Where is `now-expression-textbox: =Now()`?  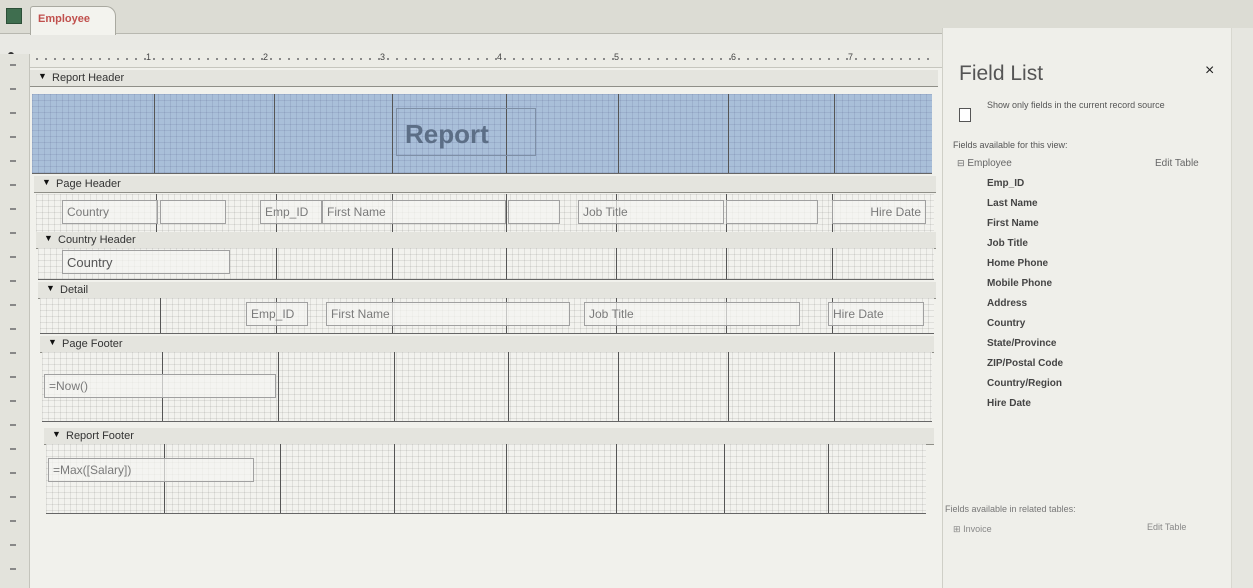
now-expression-textbox: =Now() is located at coordinates (160, 386).